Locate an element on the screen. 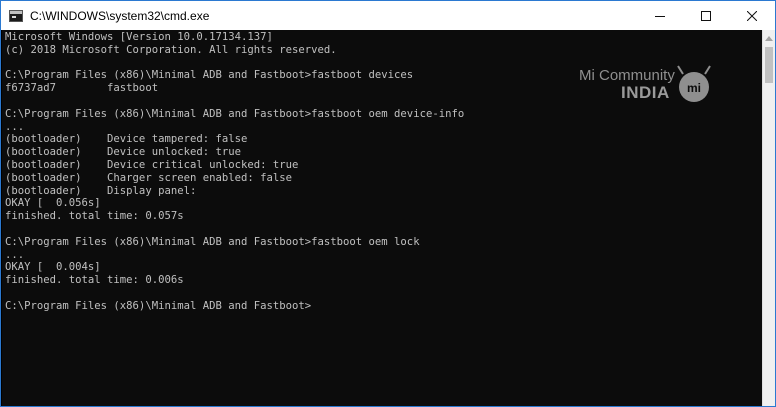 The image size is (776, 407). console-line: finished. total time: 0.006s is located at coordinates (94, 280).